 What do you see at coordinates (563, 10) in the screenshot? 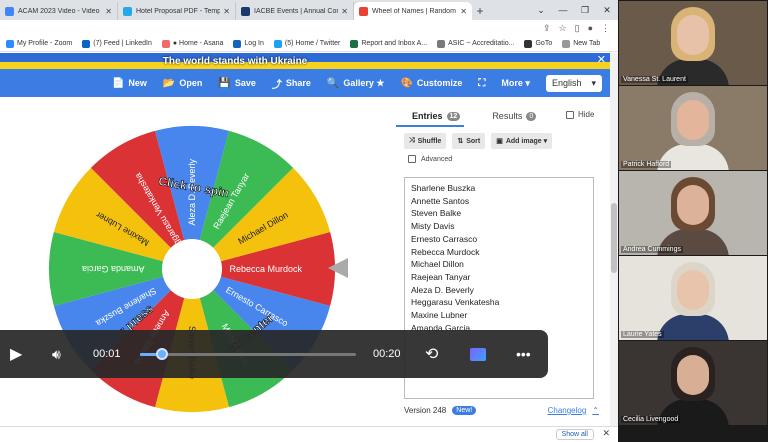
I see `minimize-icon: —` at bounding box center [563, 10].